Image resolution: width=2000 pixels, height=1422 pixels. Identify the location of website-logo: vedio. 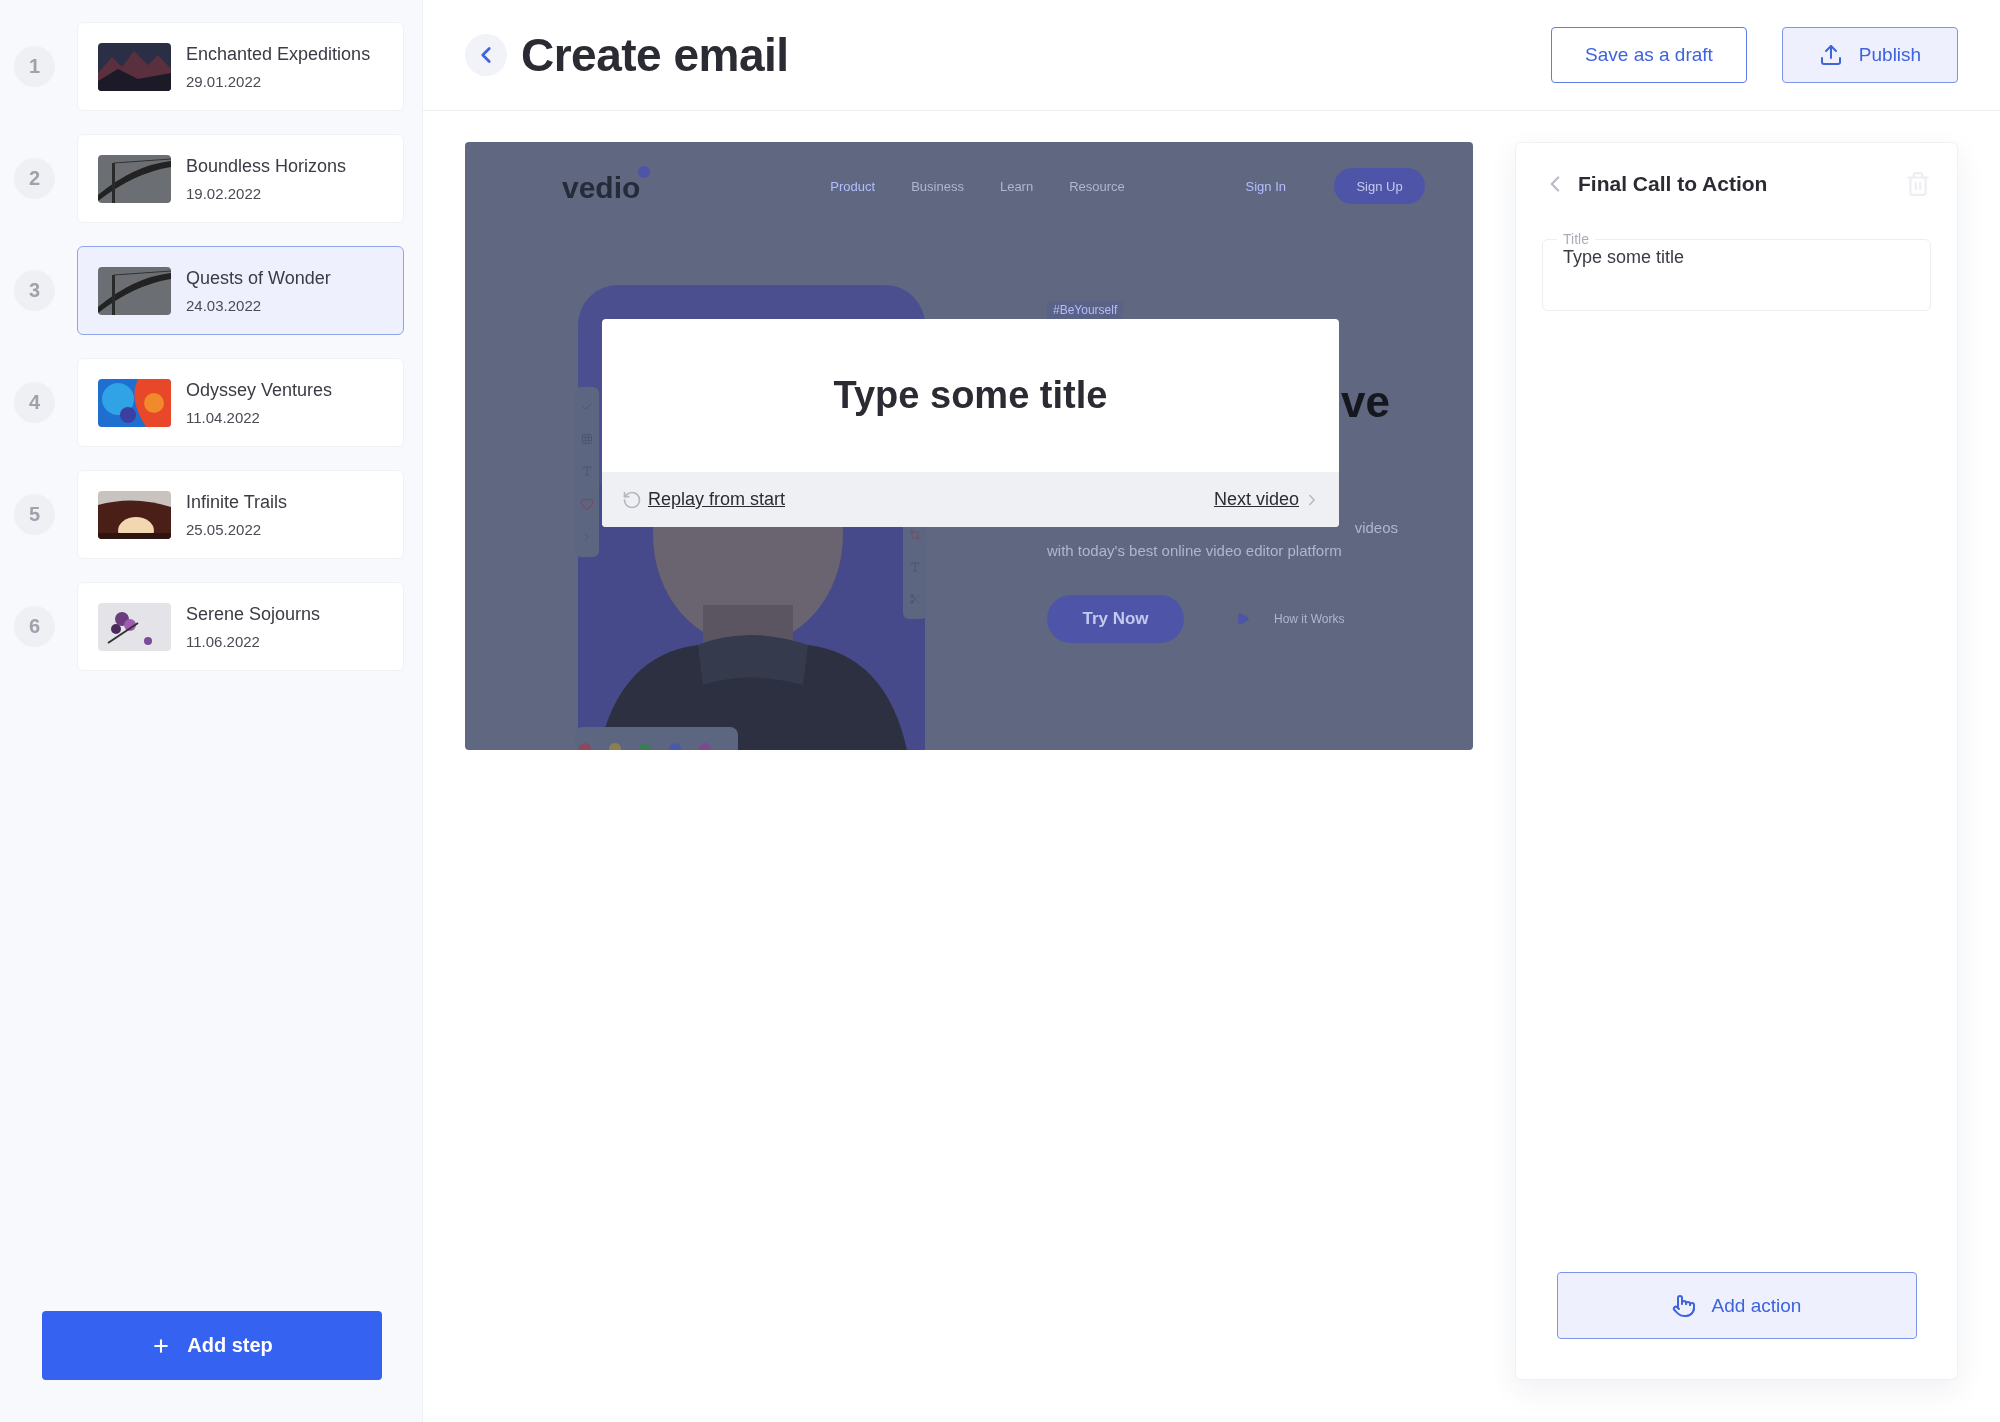
(606, 186).